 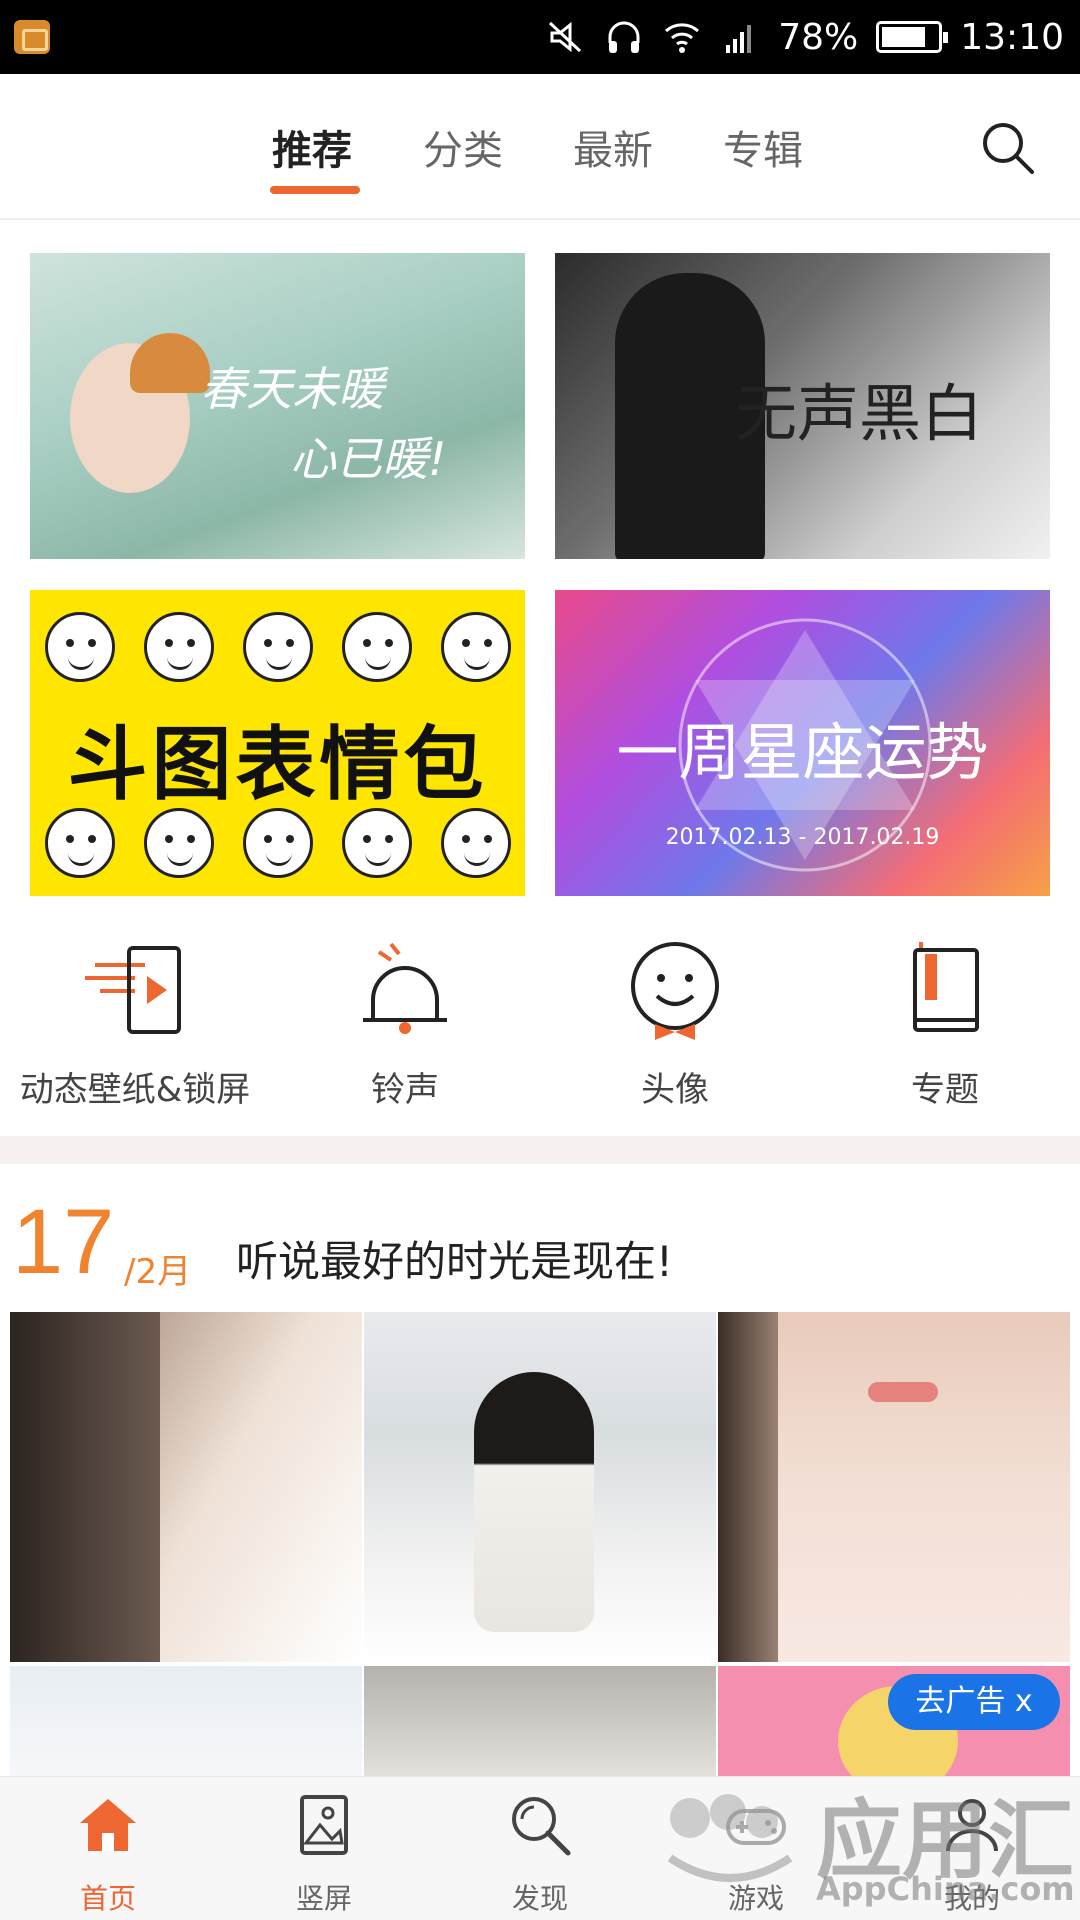 I want to click on meme-row-bottom, so click(x=277, y=843).